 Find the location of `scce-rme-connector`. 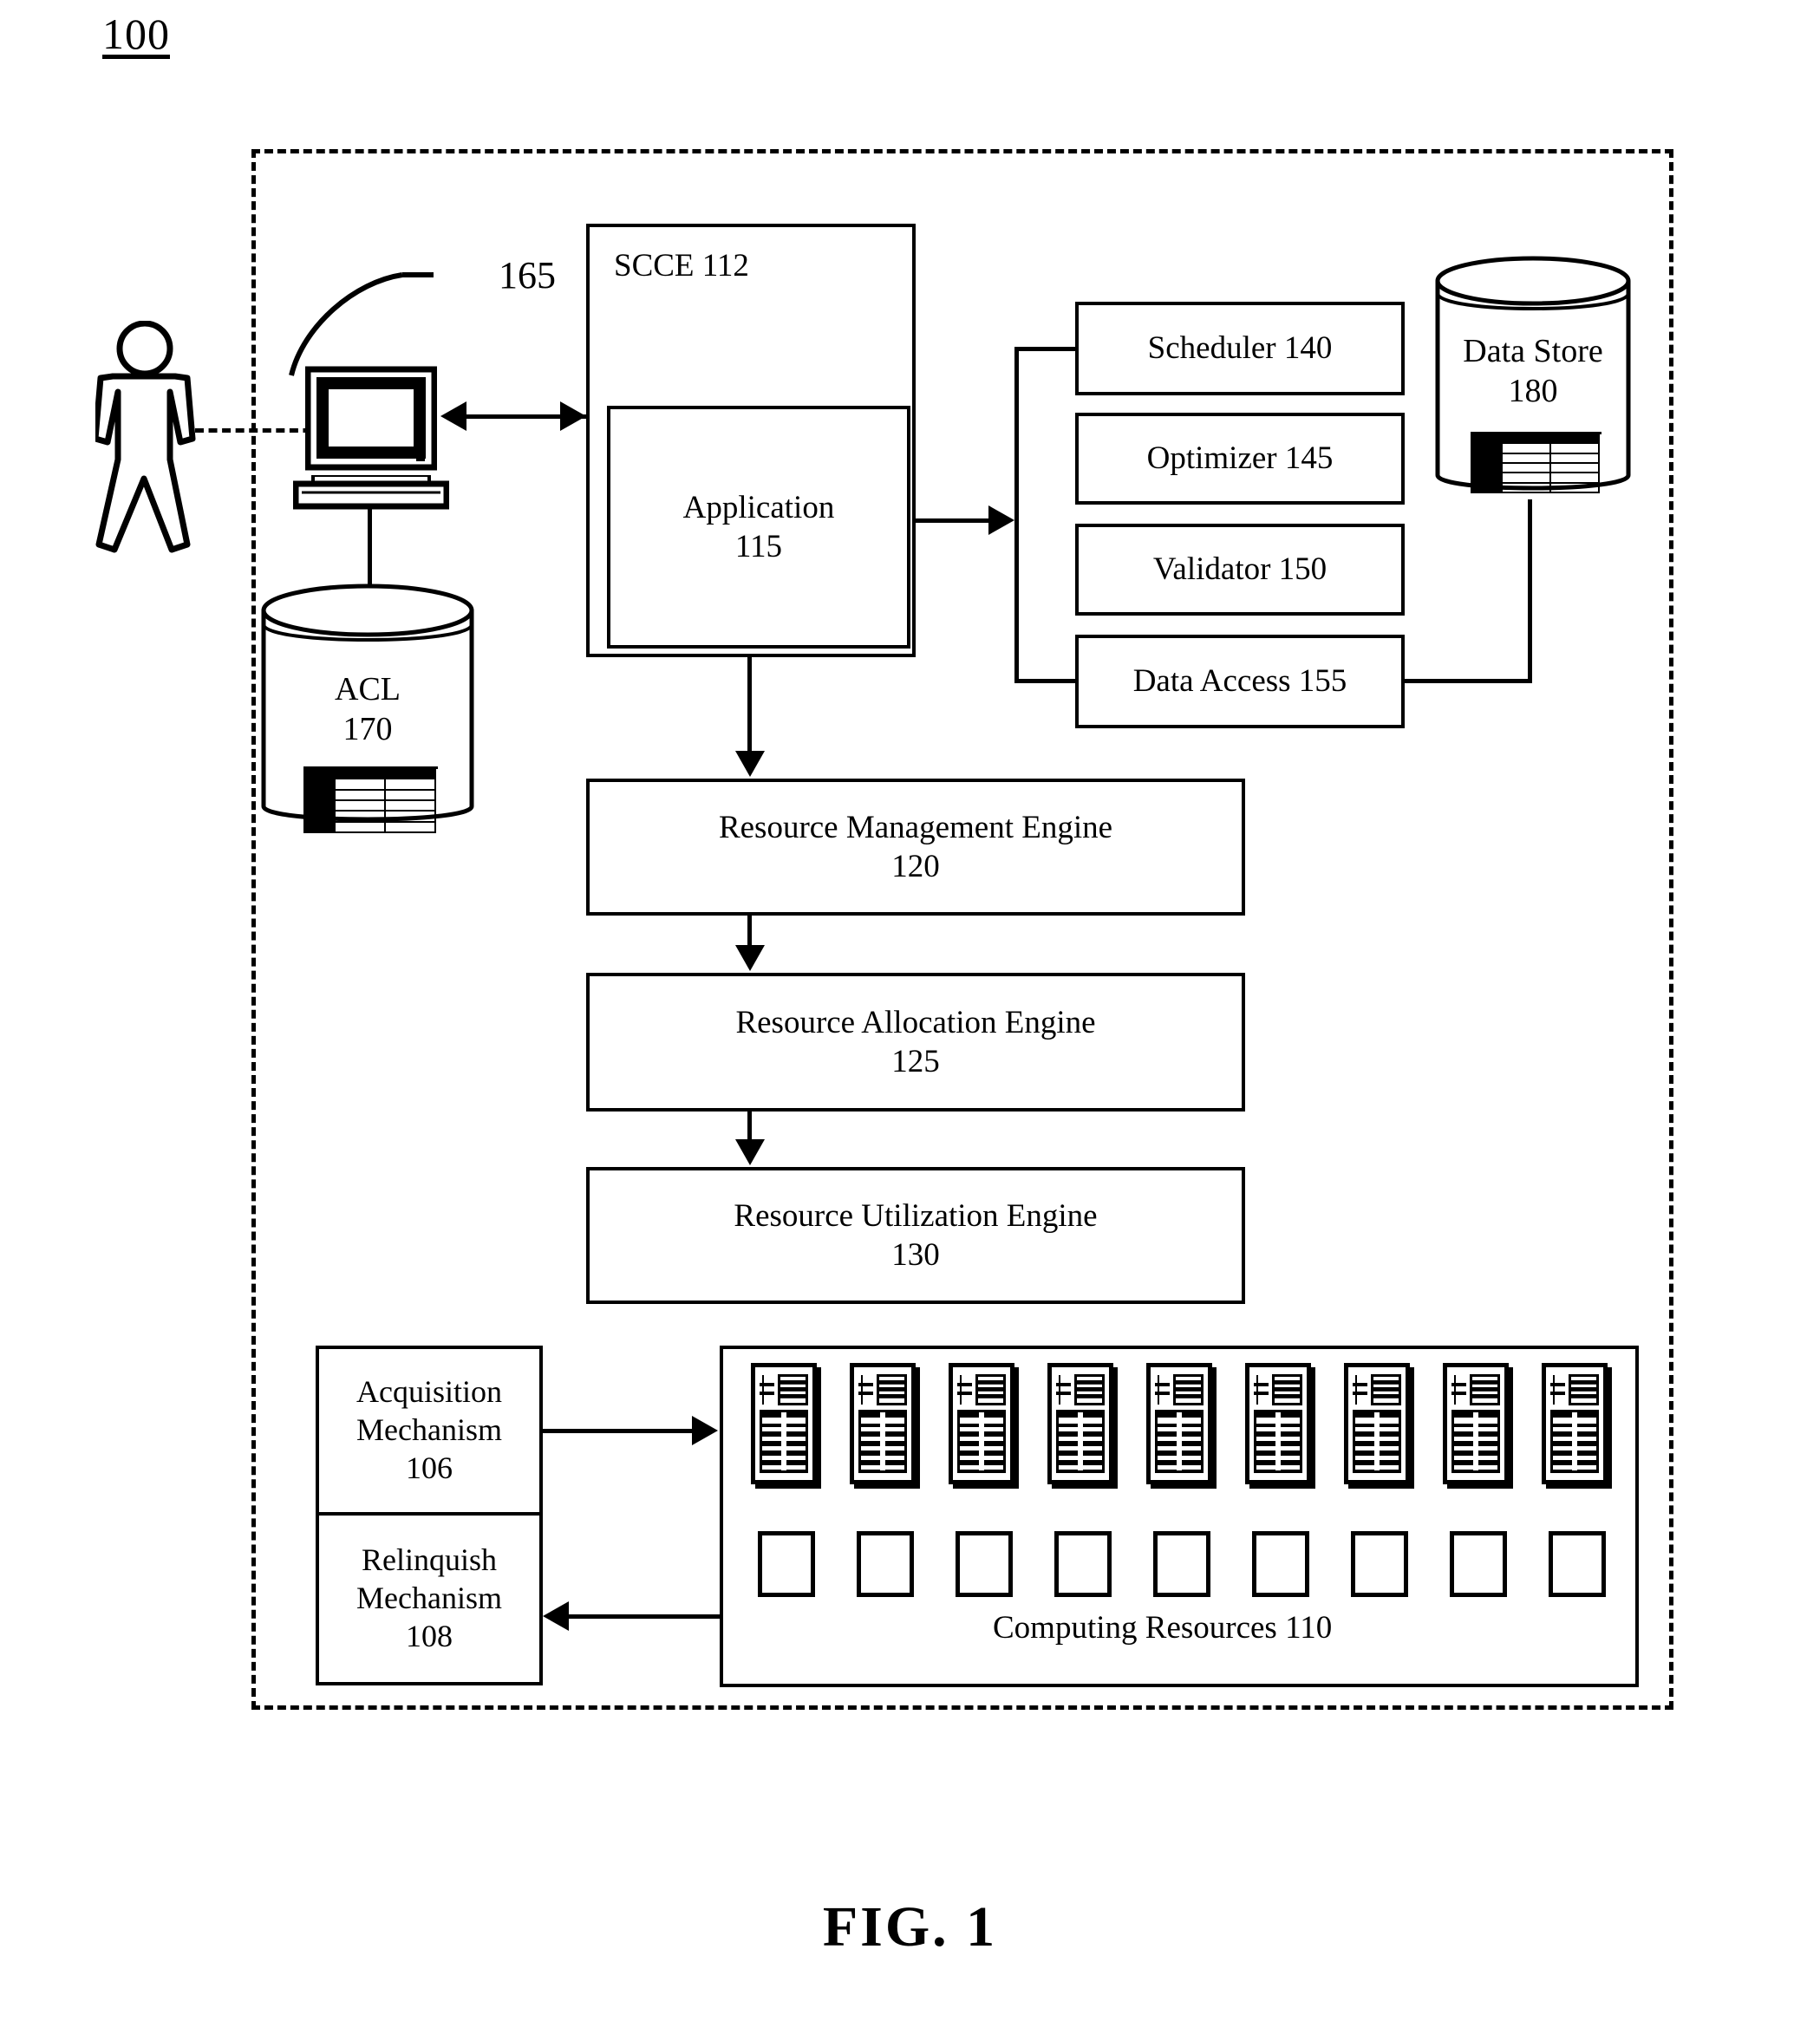

scce-rme-connector is located at coordinates (749, 705).